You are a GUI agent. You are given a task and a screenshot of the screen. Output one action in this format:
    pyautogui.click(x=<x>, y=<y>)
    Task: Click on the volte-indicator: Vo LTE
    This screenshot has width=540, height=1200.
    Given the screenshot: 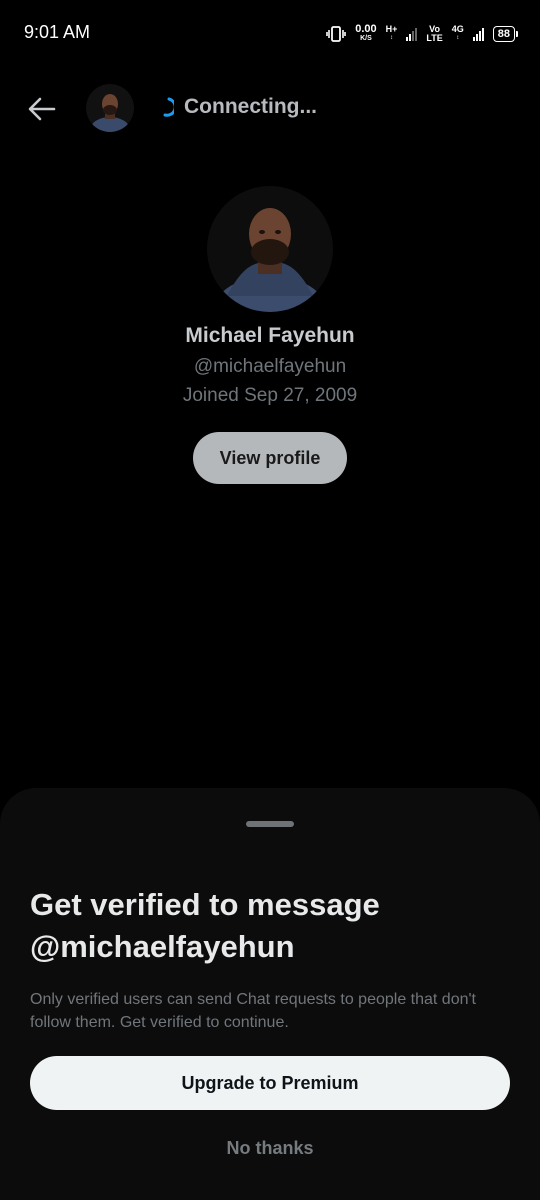 What is the action you would take?
    pyautogui.click(x=434, y=34)
    